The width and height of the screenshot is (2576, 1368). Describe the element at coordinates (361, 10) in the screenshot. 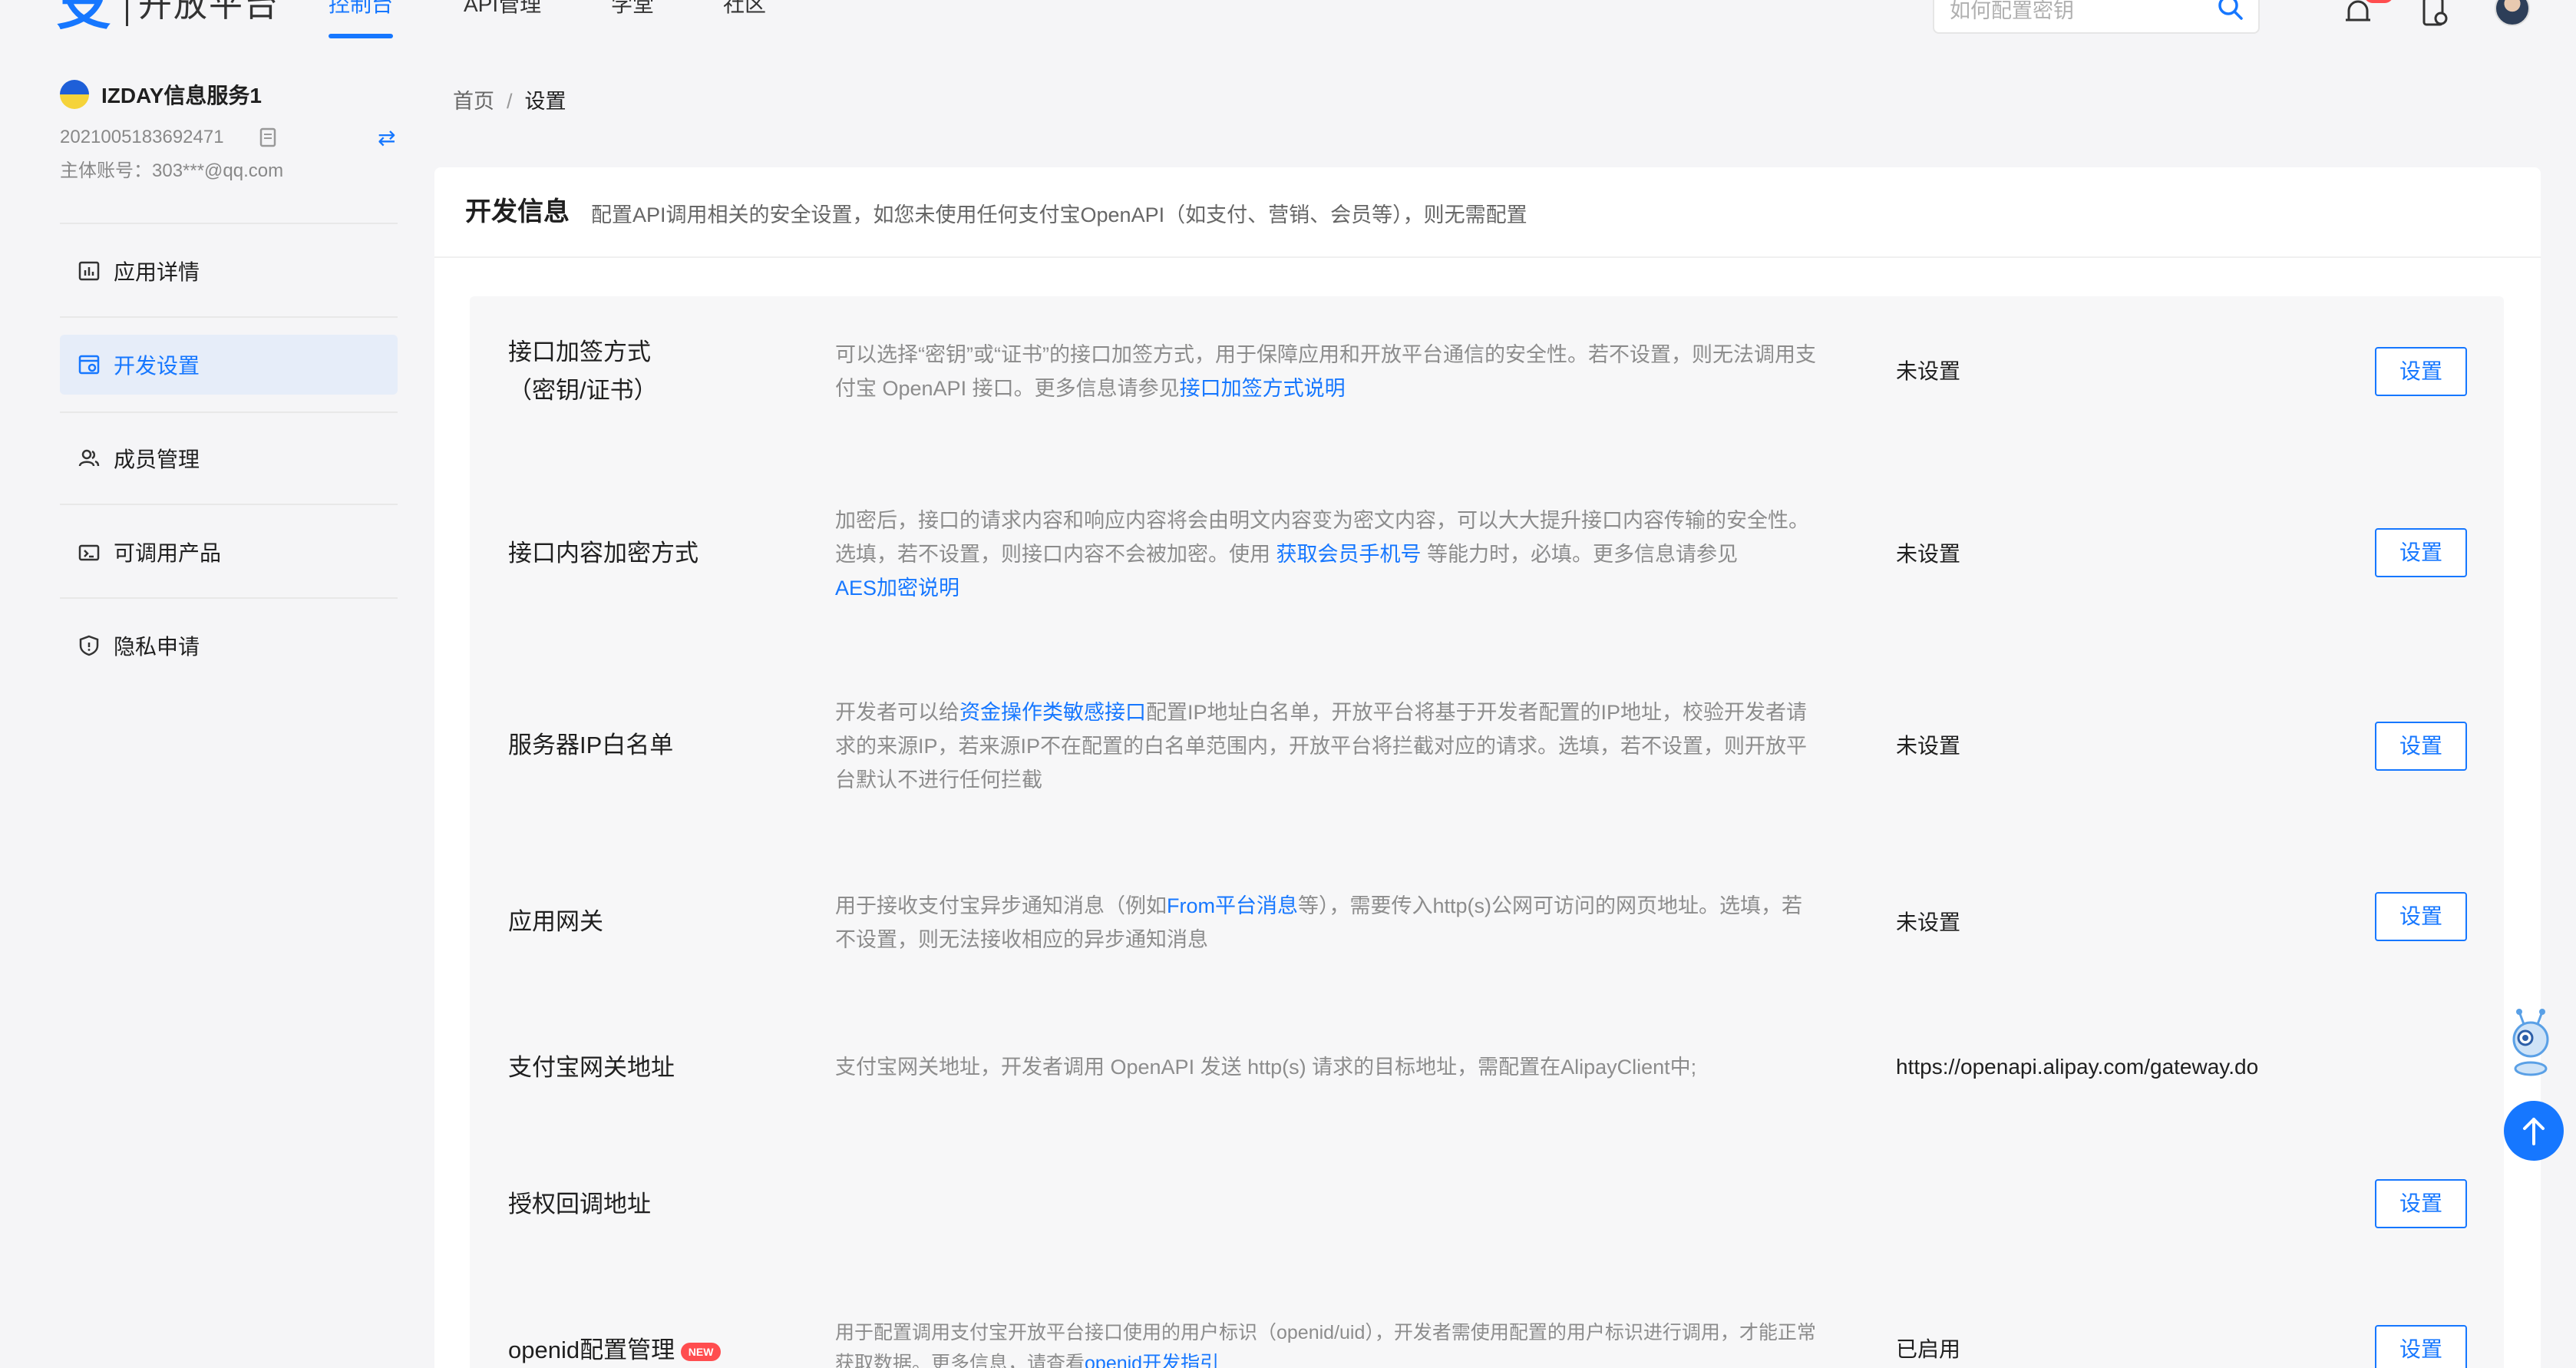

I see `nav-console: 控制台` at that location.